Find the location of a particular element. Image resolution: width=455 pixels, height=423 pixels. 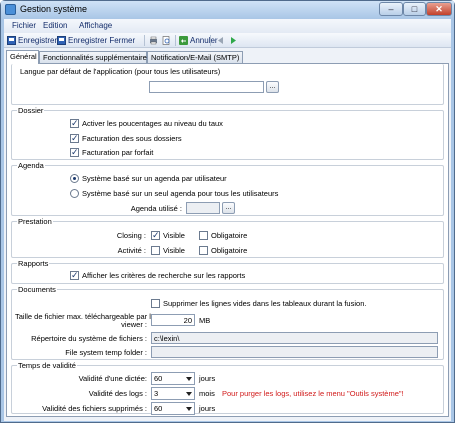

max-size-input: 20 is located at coordinates (173, 320).